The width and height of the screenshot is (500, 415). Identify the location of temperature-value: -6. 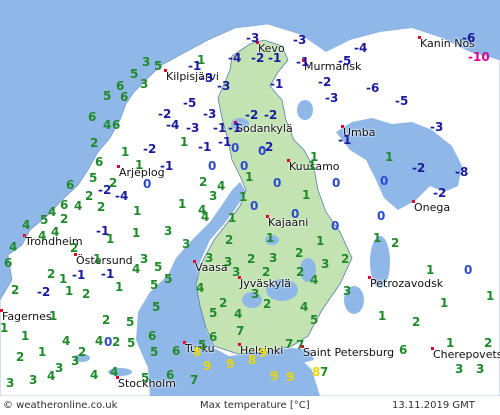
(469, 38).